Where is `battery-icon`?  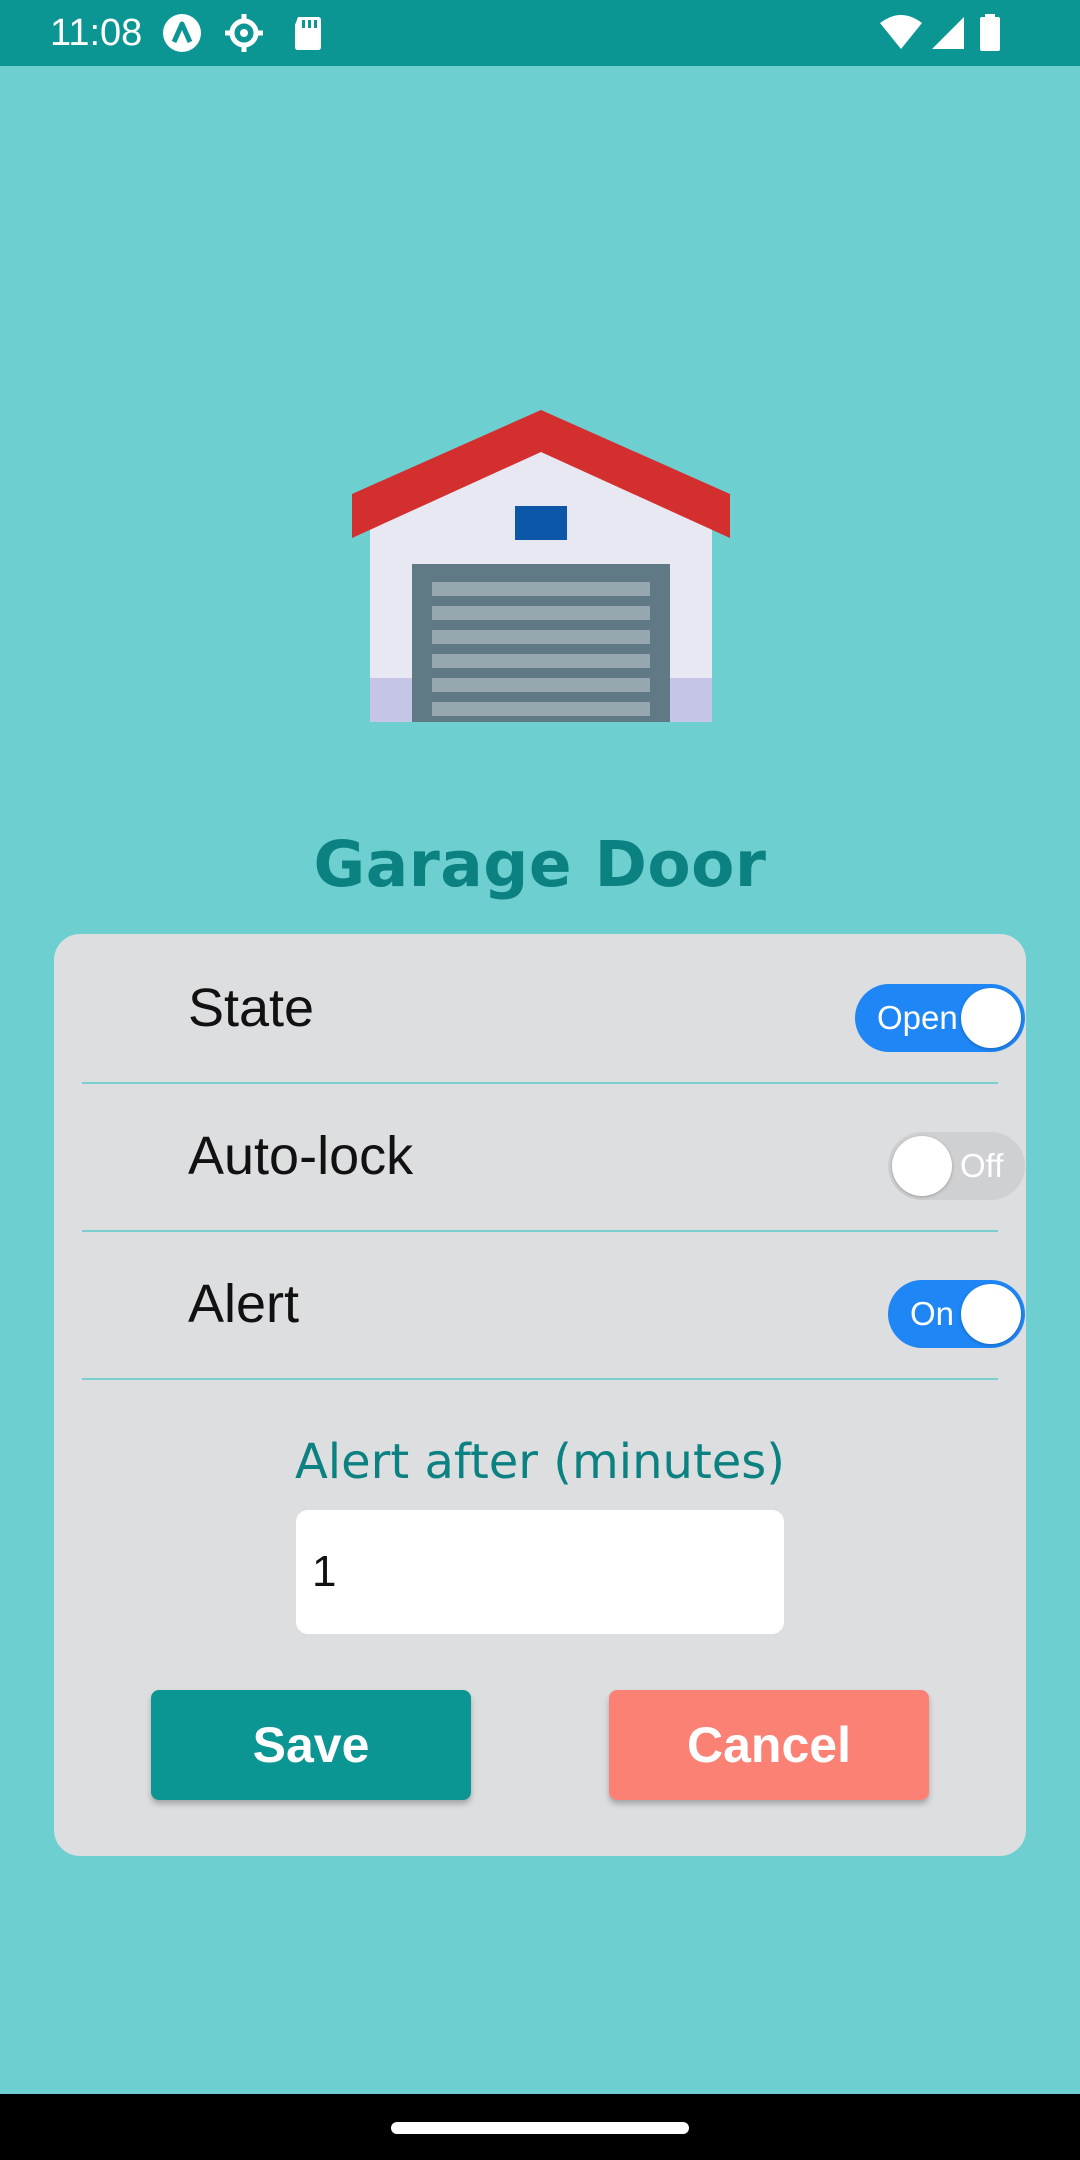
battery-icon is located at coordinates (990, 32).